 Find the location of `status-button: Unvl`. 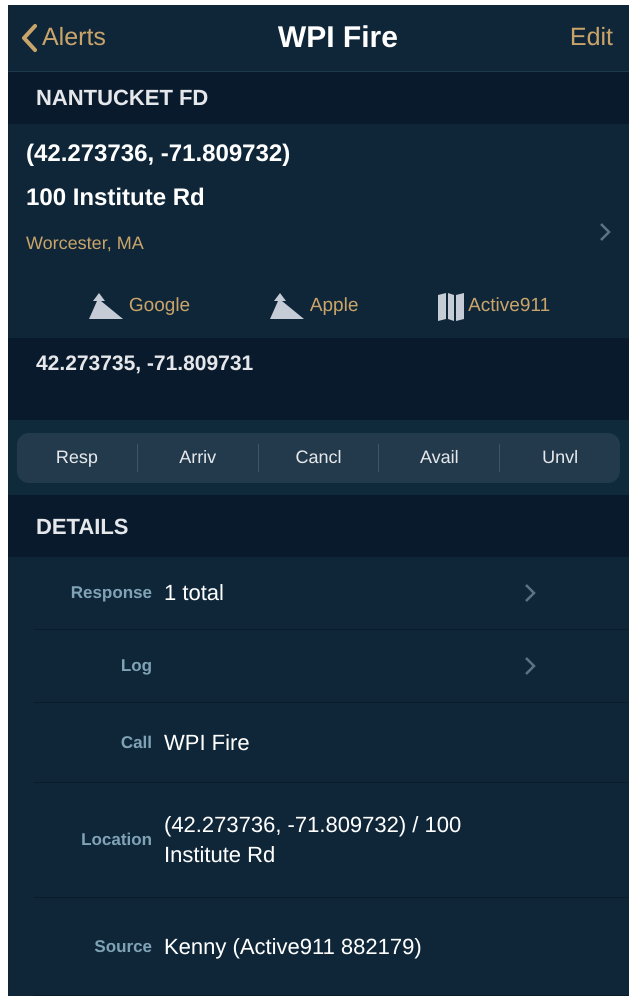

status-button: Unvl is located at coordinates (560, 458).